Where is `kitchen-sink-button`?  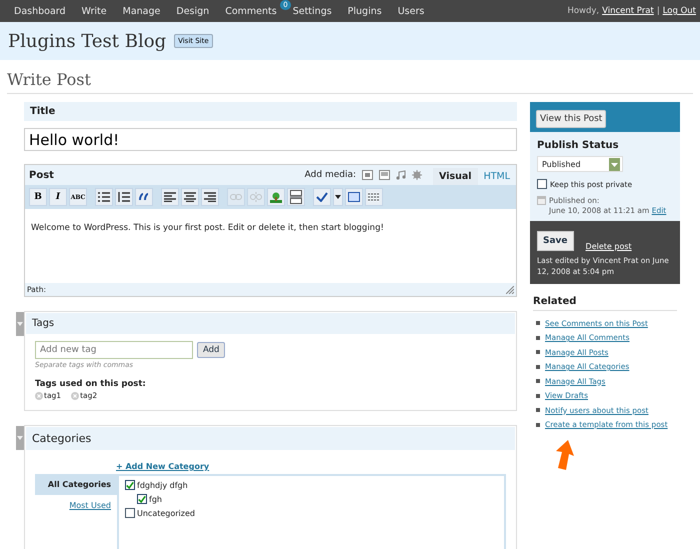 kitchen-sink-button is located at coordinates (374, 197).